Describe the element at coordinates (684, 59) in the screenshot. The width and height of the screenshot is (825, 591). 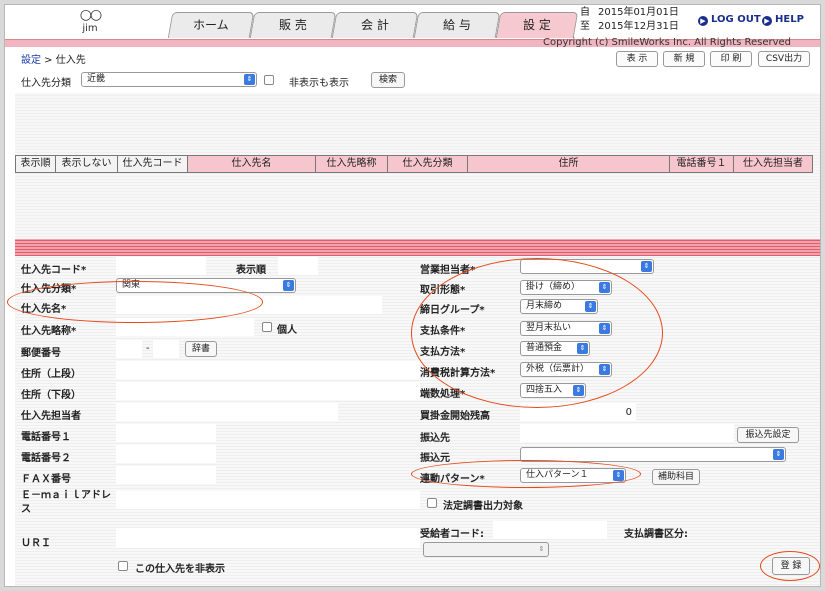
I see `new-button: 新 規` at that location.